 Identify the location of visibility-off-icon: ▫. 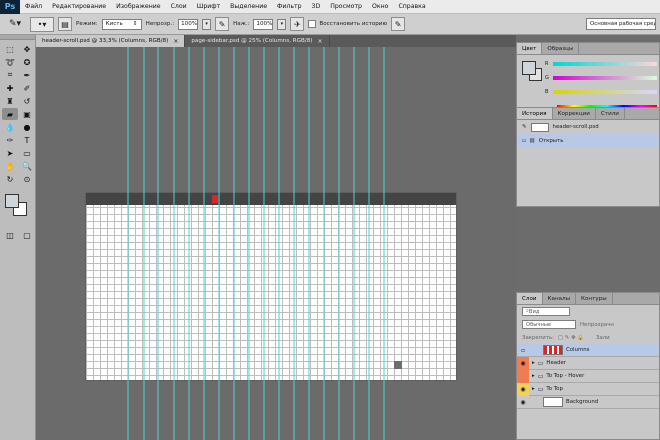
(523, 350).